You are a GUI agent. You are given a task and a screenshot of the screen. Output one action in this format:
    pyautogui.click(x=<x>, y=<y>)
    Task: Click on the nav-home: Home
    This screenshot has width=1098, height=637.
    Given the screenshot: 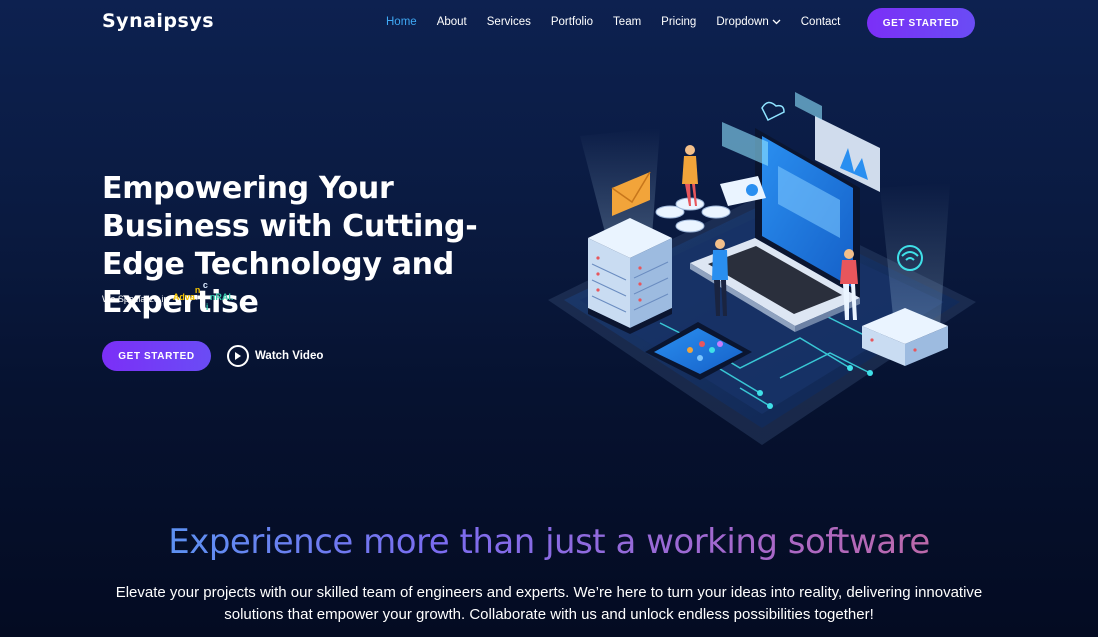 What is the action you would take?
    pyautogui.click(x=401, y=22)
    